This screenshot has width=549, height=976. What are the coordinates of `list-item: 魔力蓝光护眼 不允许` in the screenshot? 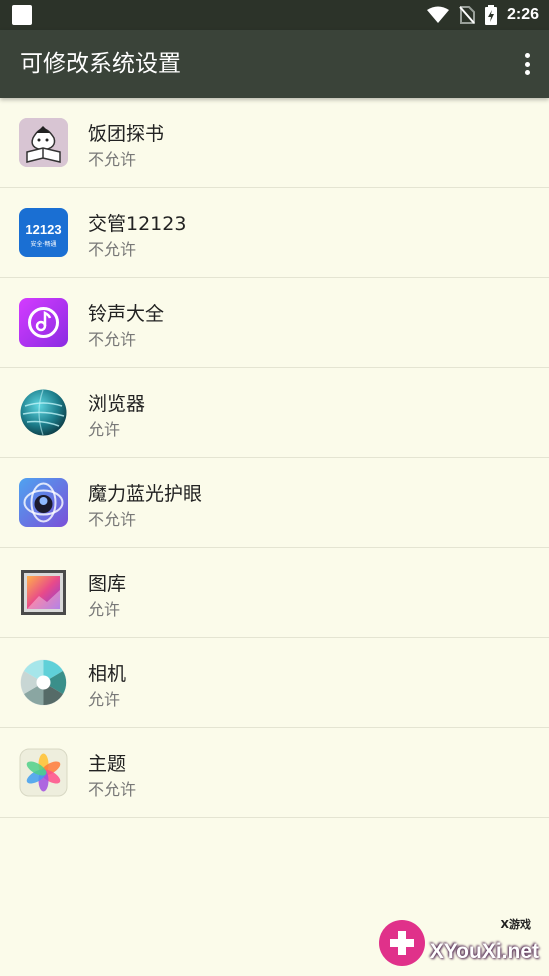 It's located at (274, 503).